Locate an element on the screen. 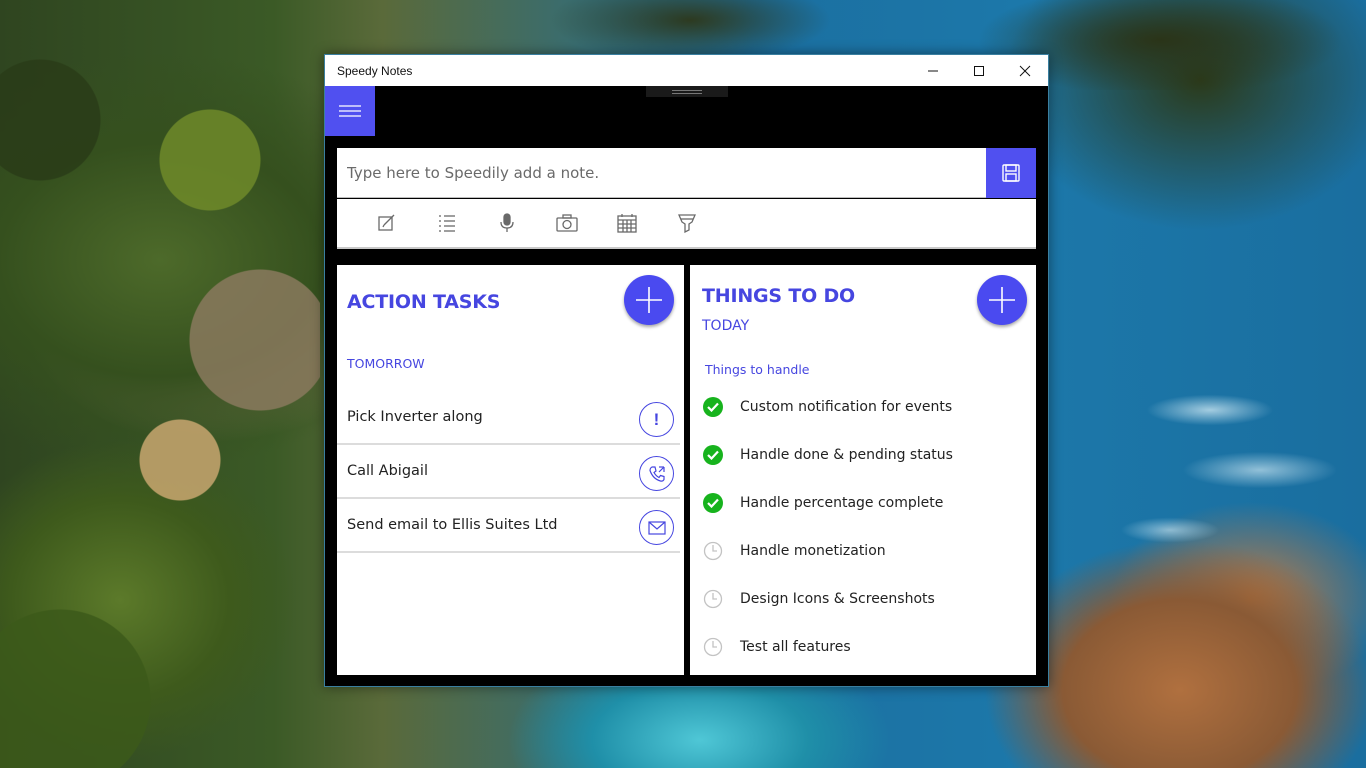  edit-note-icon is located at coordinates (386, 222).